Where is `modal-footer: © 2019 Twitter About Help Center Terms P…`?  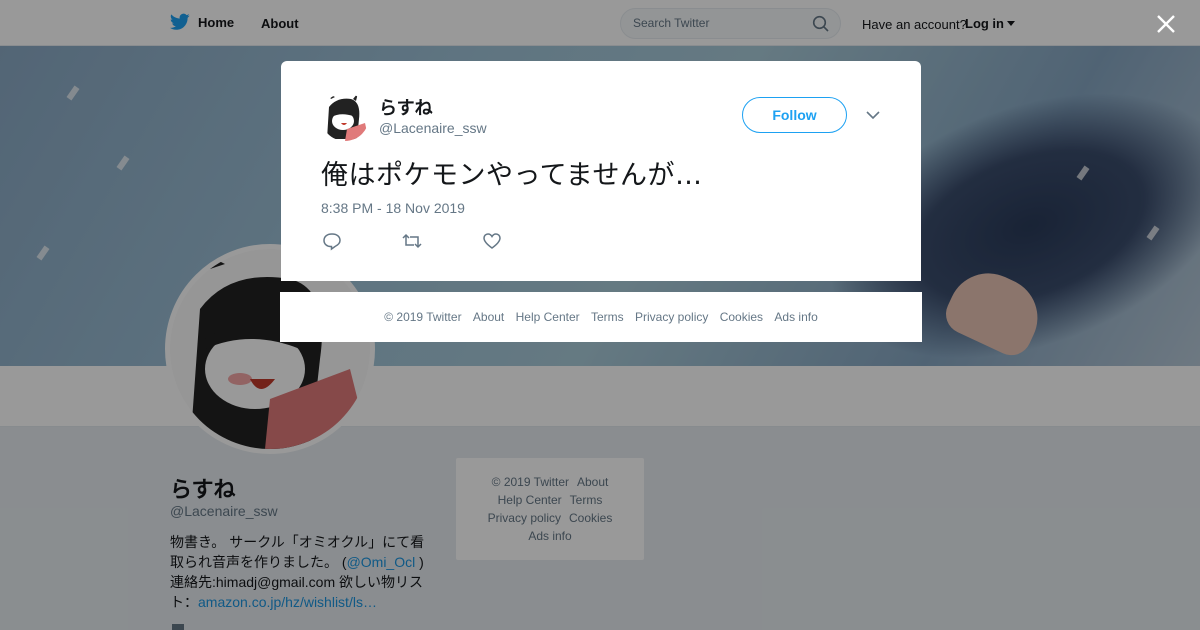 modal-footer: © 2019 Twitter About Help Center Terms P… is located at coordinates (601, 317).